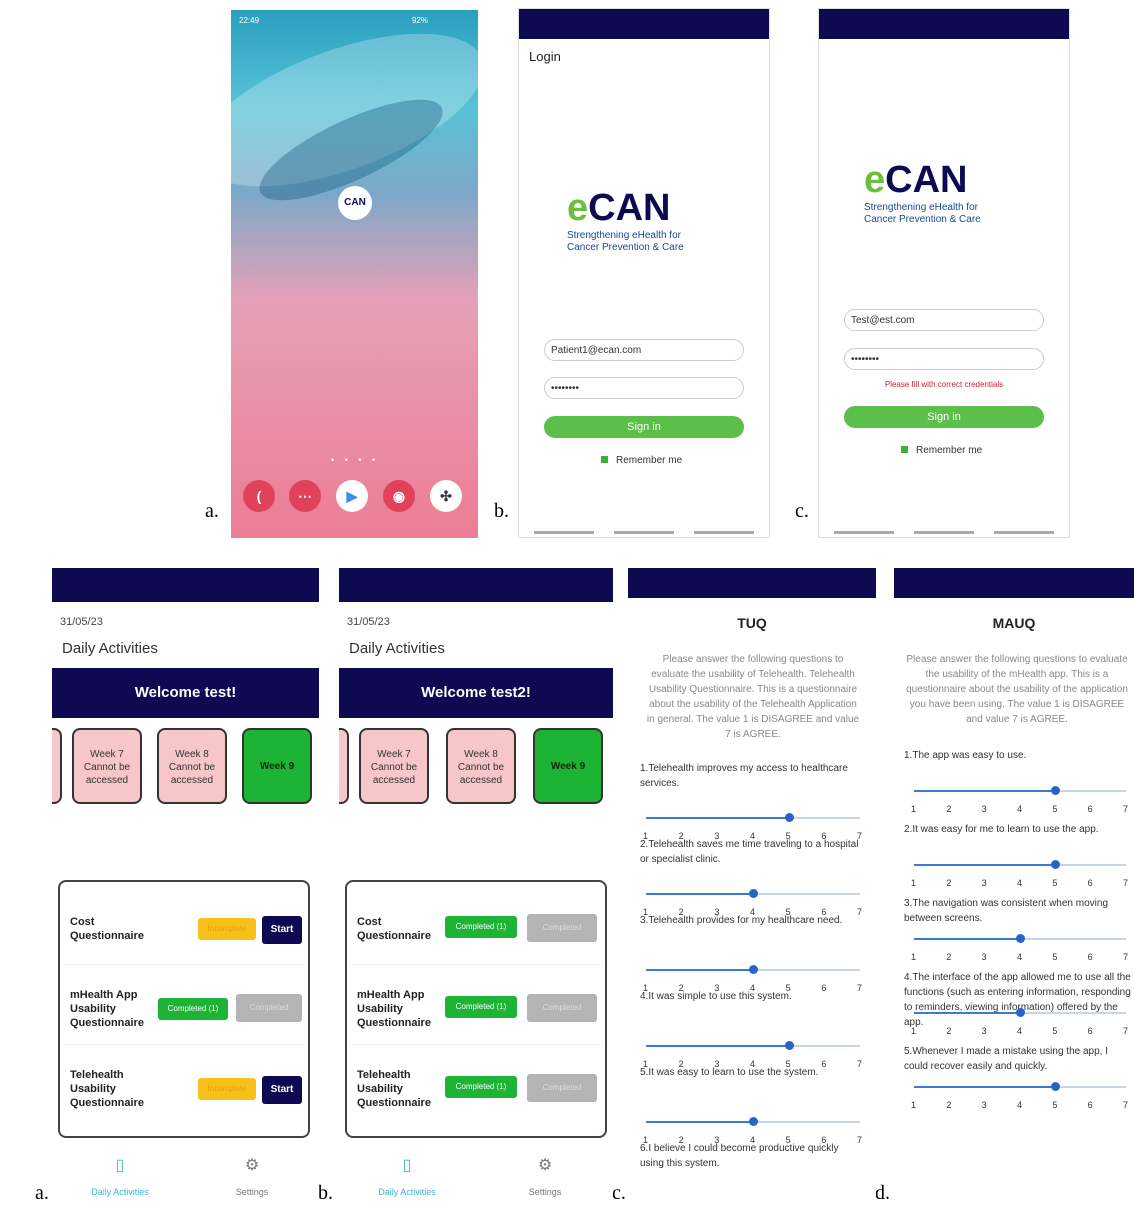  Describe the element at coordinates (476, 1173) in the screenshot. I see `bottom-tab-bar: ▯ Daily Activities ⚙ Settings` at that location.